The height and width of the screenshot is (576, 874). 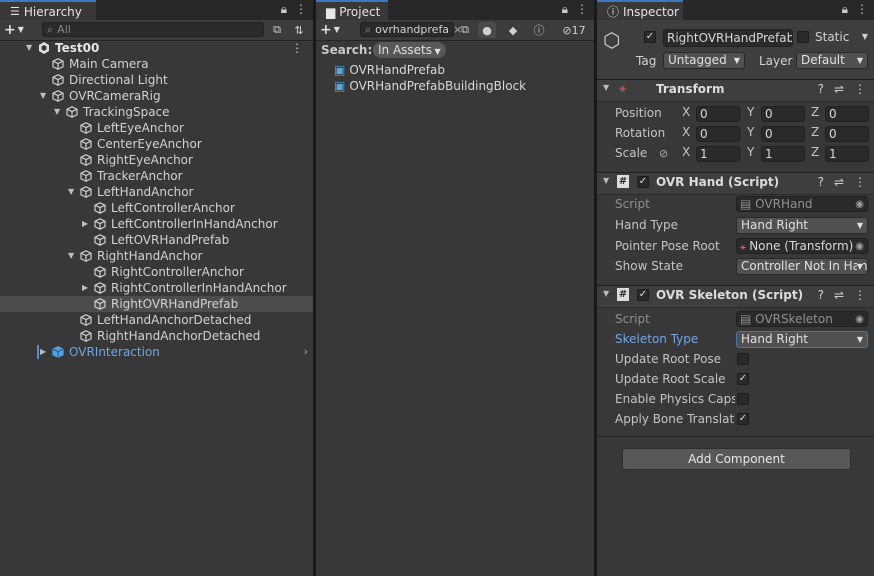 What do you see at coordinates (299, 30) in the screenshot?
I see `sort-button: ⇅` at bounding box center [299, 30].